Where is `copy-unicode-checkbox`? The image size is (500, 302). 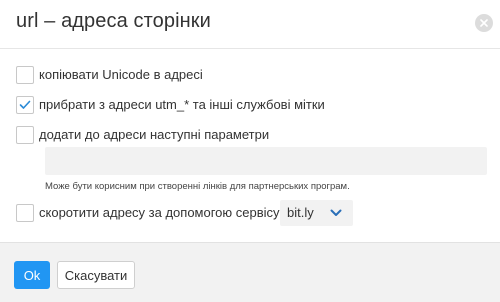
copy-unicode-checkbox is located at coordinates (25, 75).